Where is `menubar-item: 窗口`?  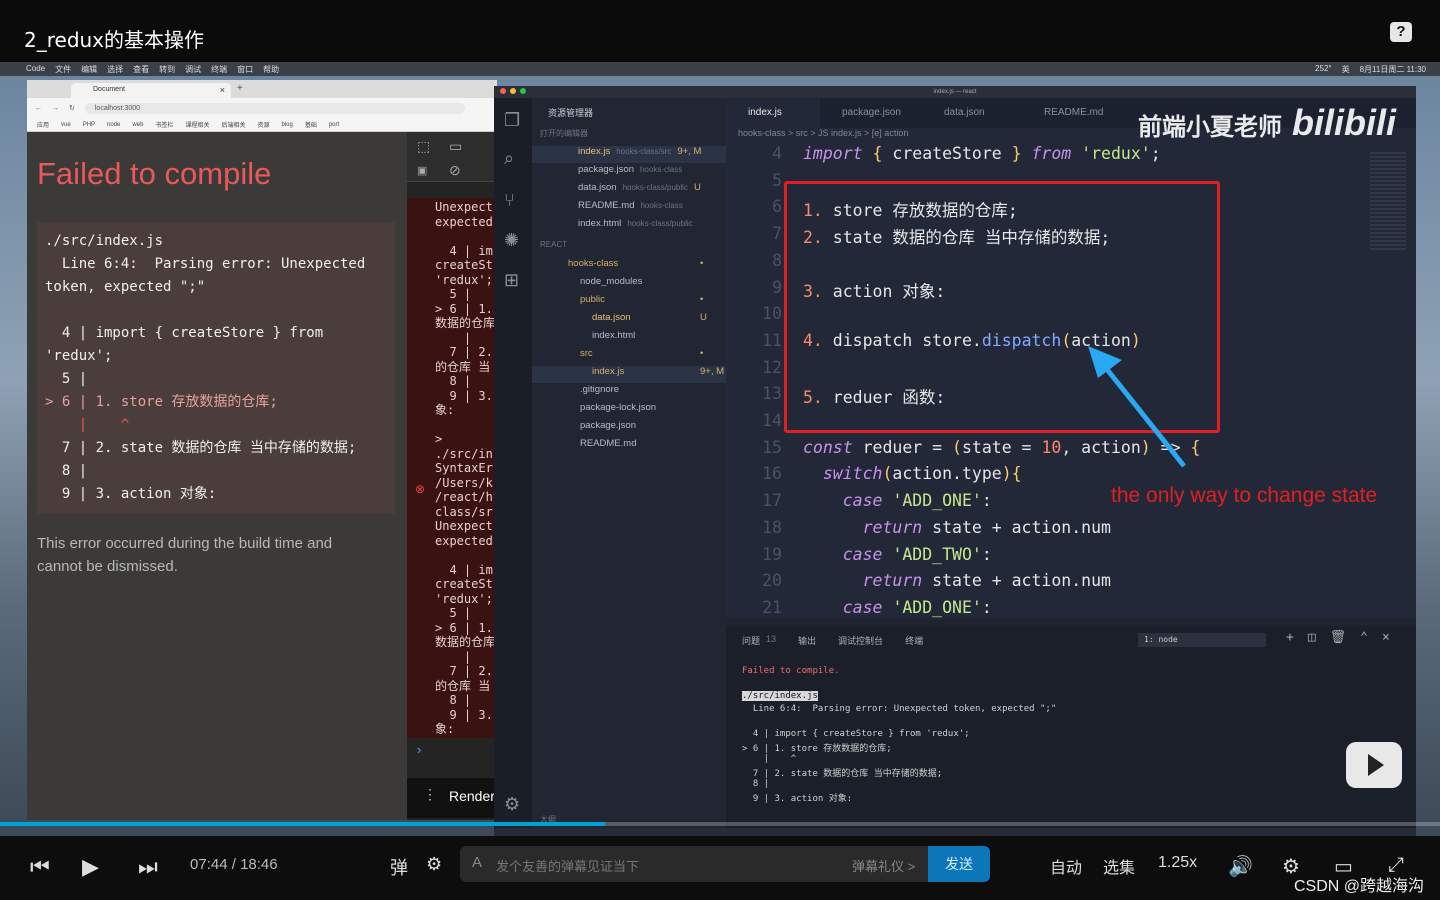 menubar-item: 窗口 is located at coordinates (245, 69).